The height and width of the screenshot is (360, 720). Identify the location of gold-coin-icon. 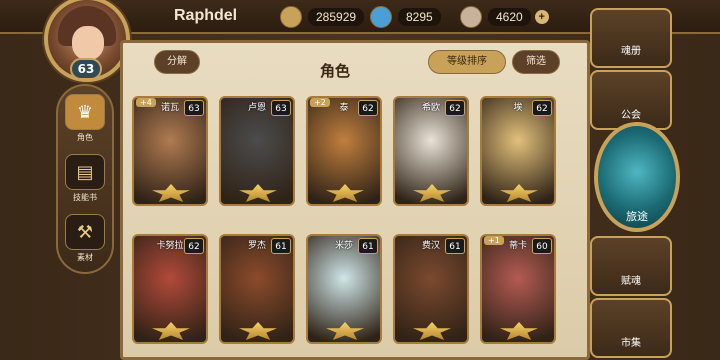
(291, 17).